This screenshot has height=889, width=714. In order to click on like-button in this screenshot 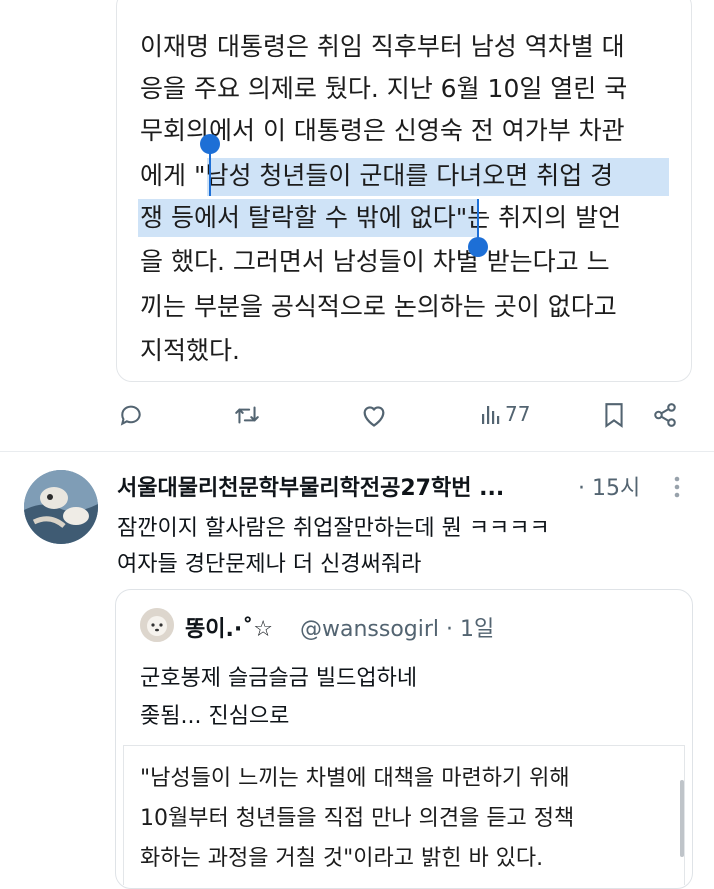, I will do `click(374, 415)`.